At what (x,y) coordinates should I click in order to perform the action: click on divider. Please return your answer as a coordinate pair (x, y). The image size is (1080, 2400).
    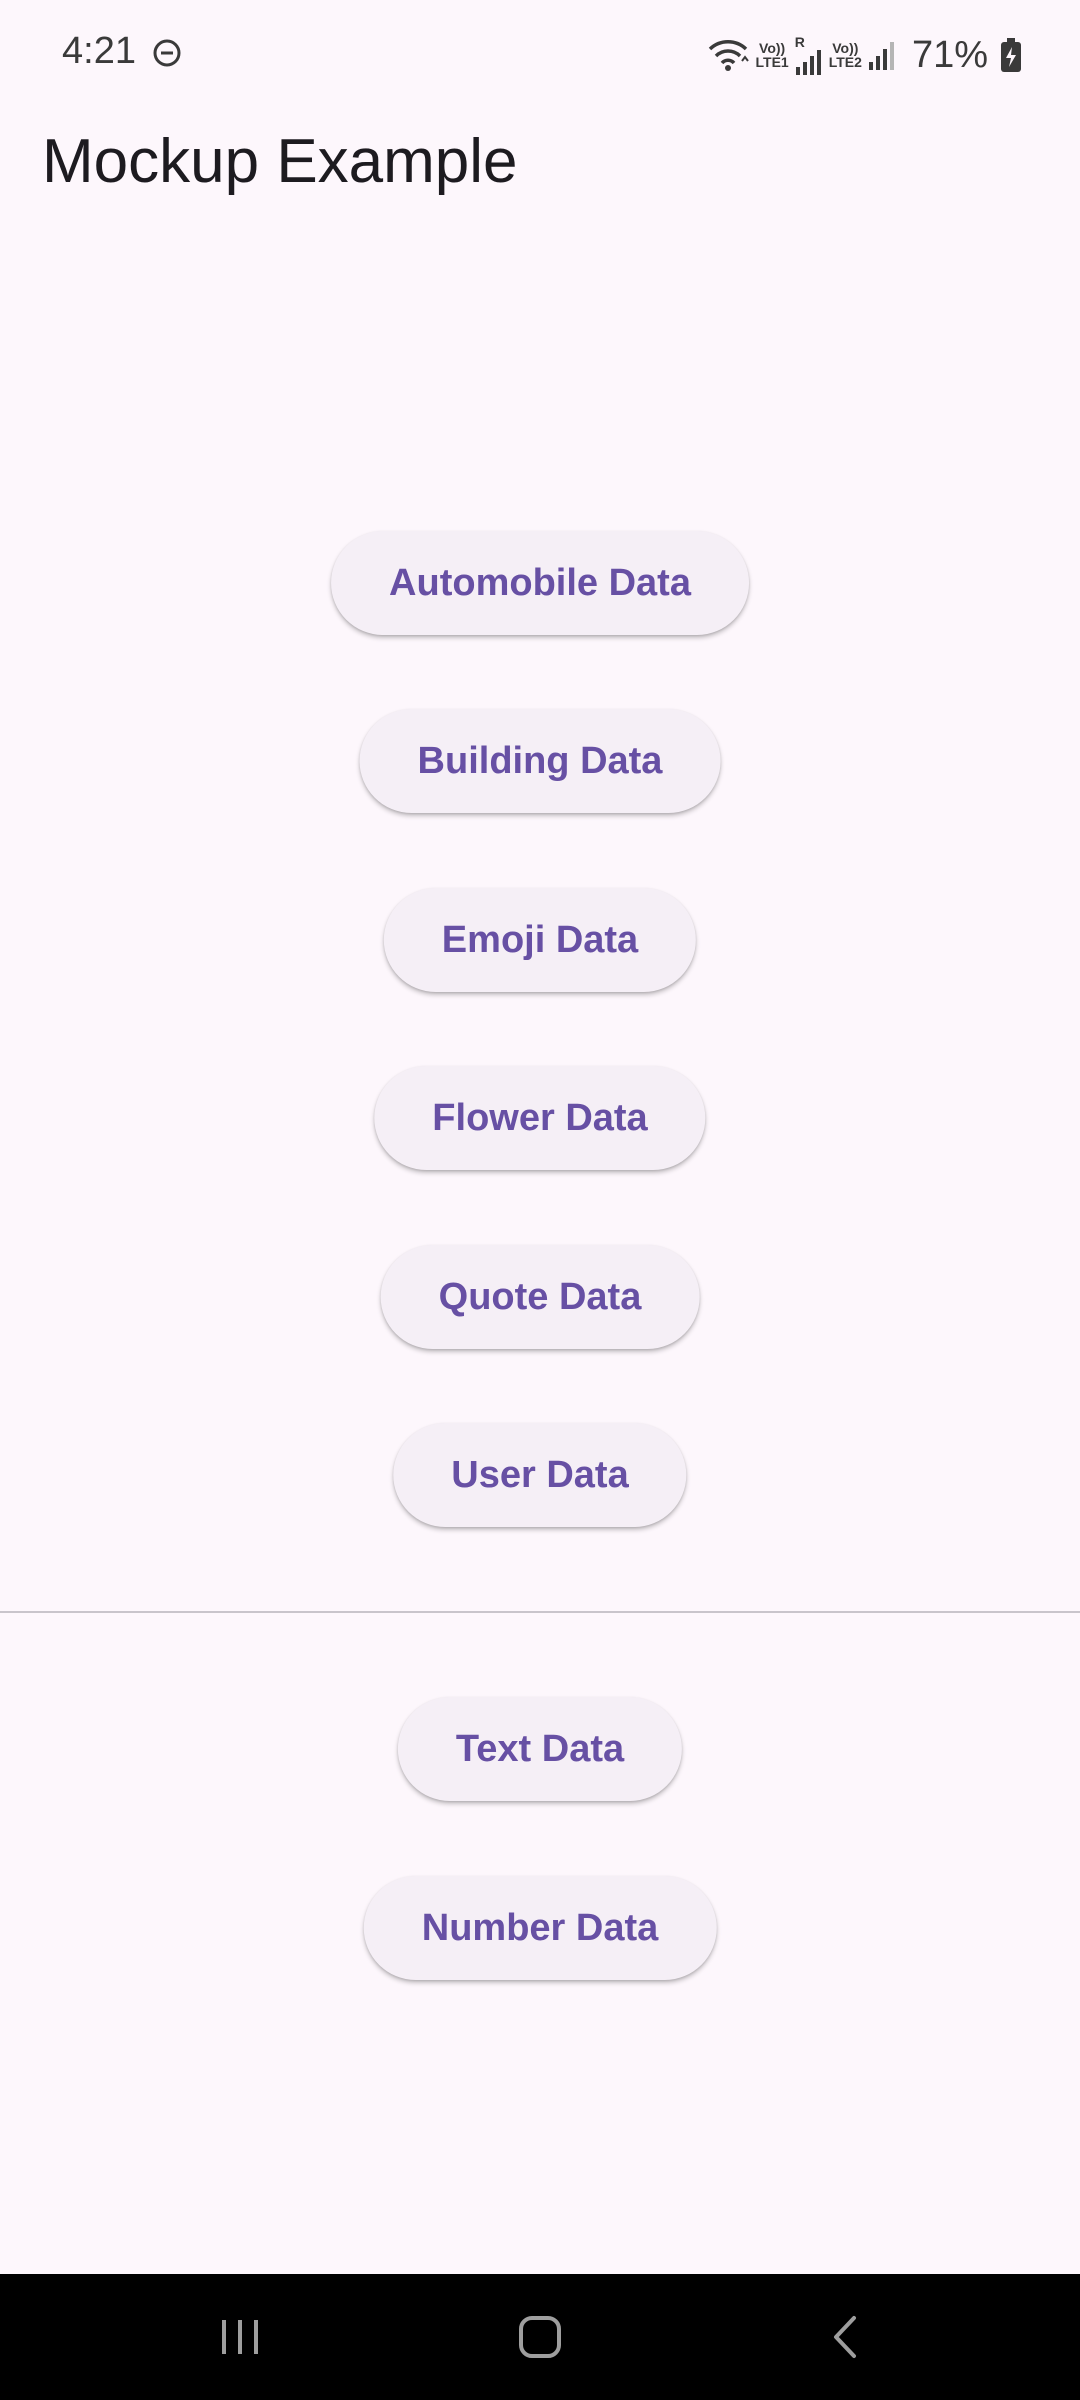
    Looking at the image, I should click on (540, 1612).